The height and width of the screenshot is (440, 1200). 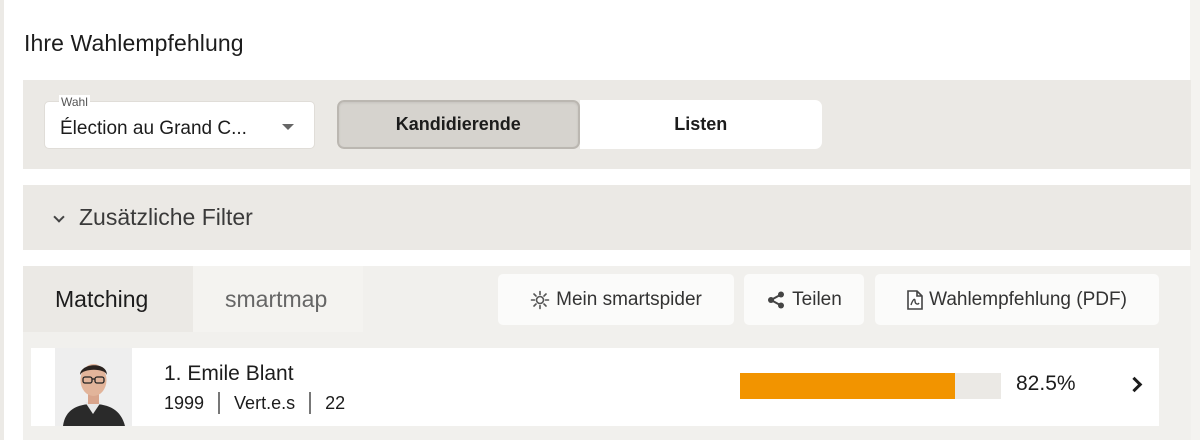 What do you see at coordinates (134, 43) in the screenshot?
I see `page-title: Ihre Wahlempfehlung` at bounding box center [134, 43].